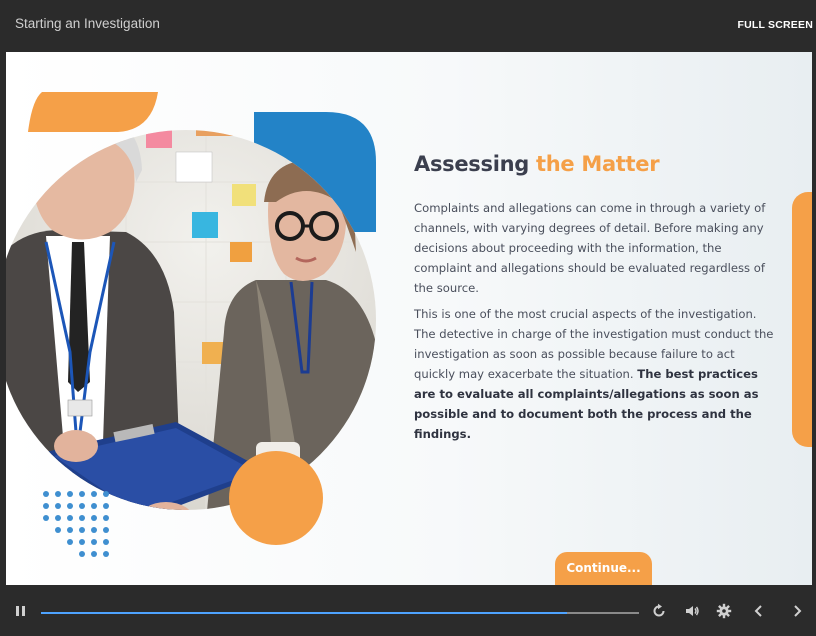 The height and width of the screenshot is (636, 816). What do you see at coordinates (304, 613) in the screenshot?
I see `progress-bar-fill` at bounding box center [304, 613].